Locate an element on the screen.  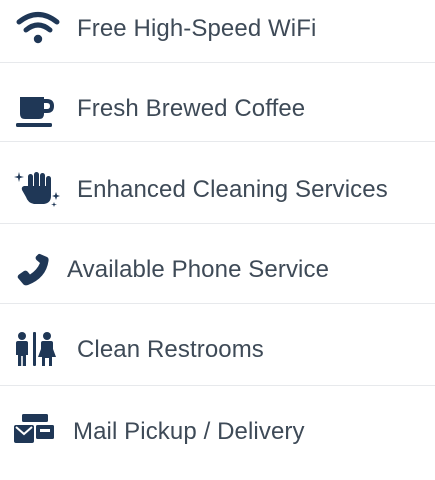
amenity-label: Free High-Speed WiFi is located at coordinates (197, 28).